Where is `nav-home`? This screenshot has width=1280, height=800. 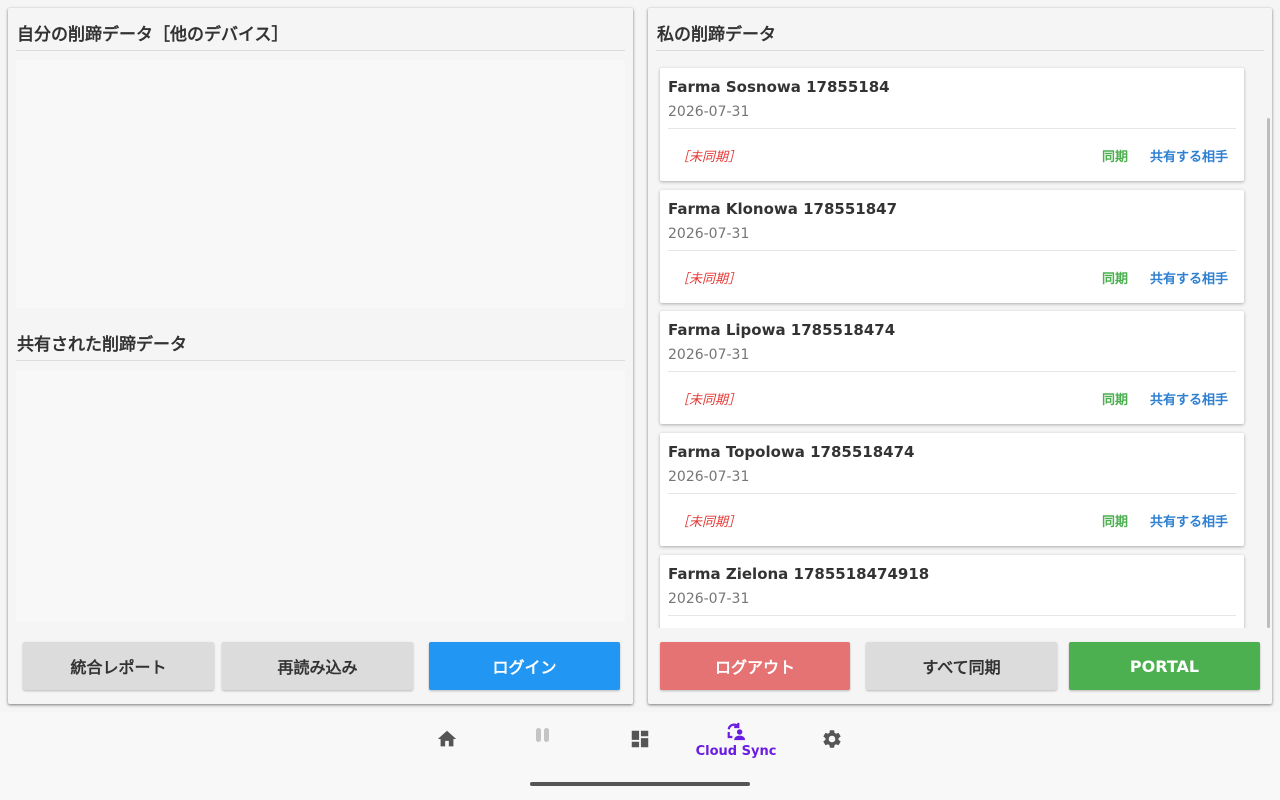 nav-home is located at coordinates (447, 750).